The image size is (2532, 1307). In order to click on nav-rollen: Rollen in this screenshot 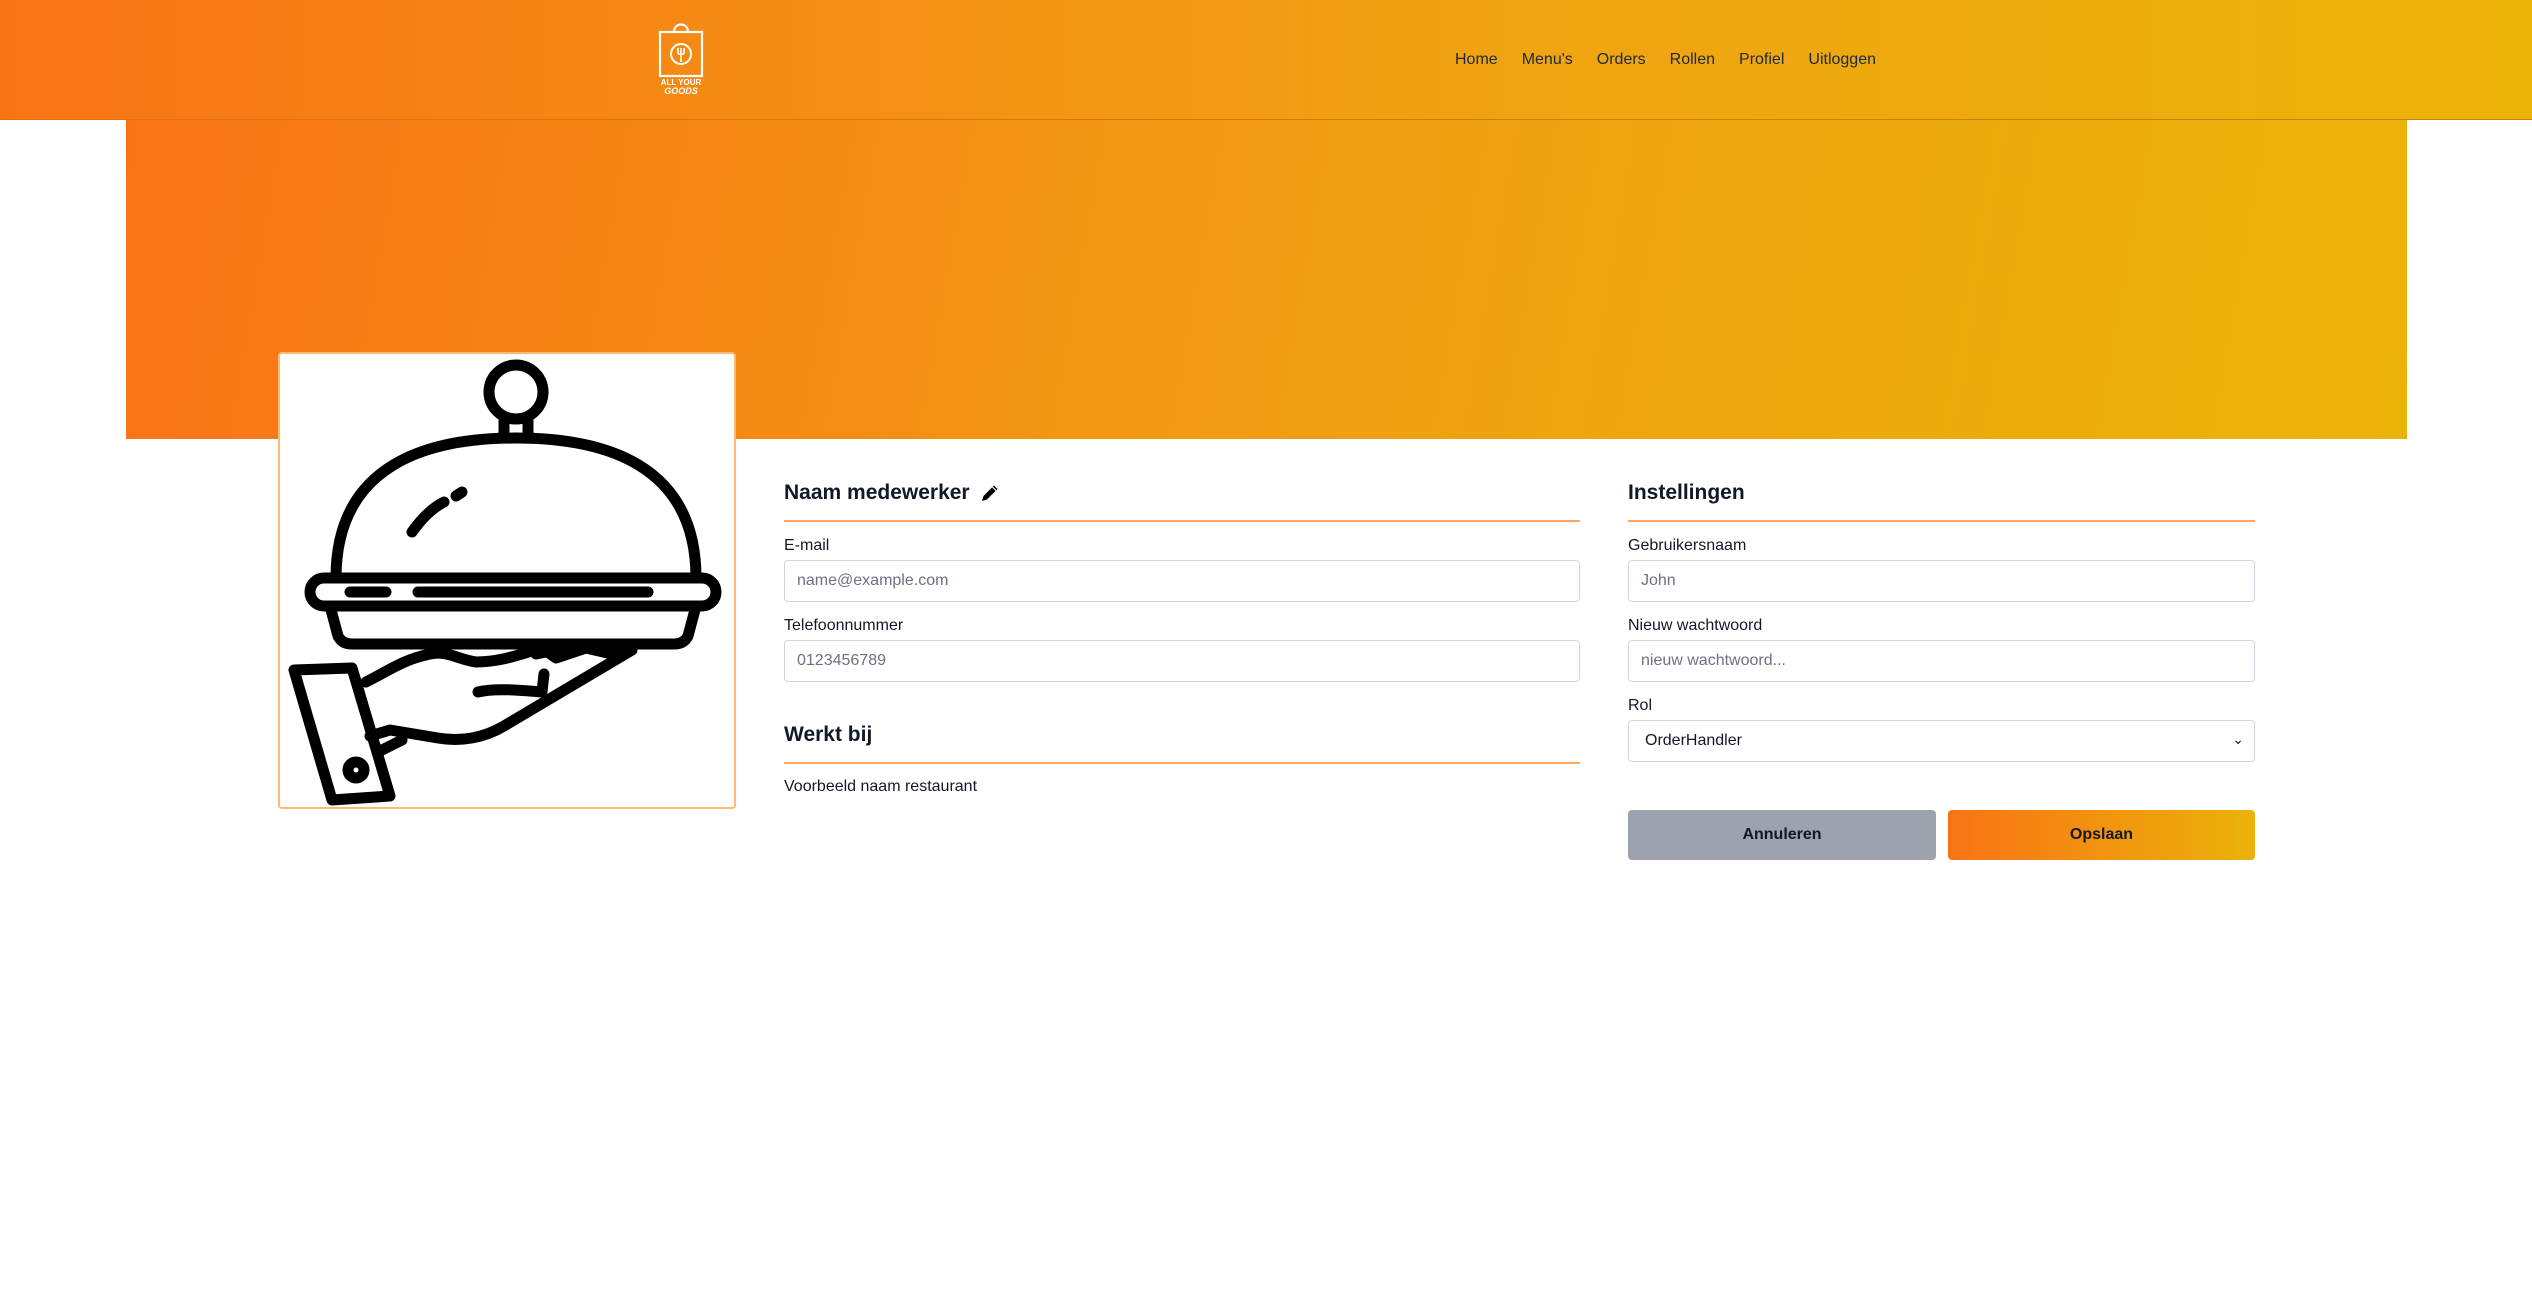, I will do `click(1692, 60)`.